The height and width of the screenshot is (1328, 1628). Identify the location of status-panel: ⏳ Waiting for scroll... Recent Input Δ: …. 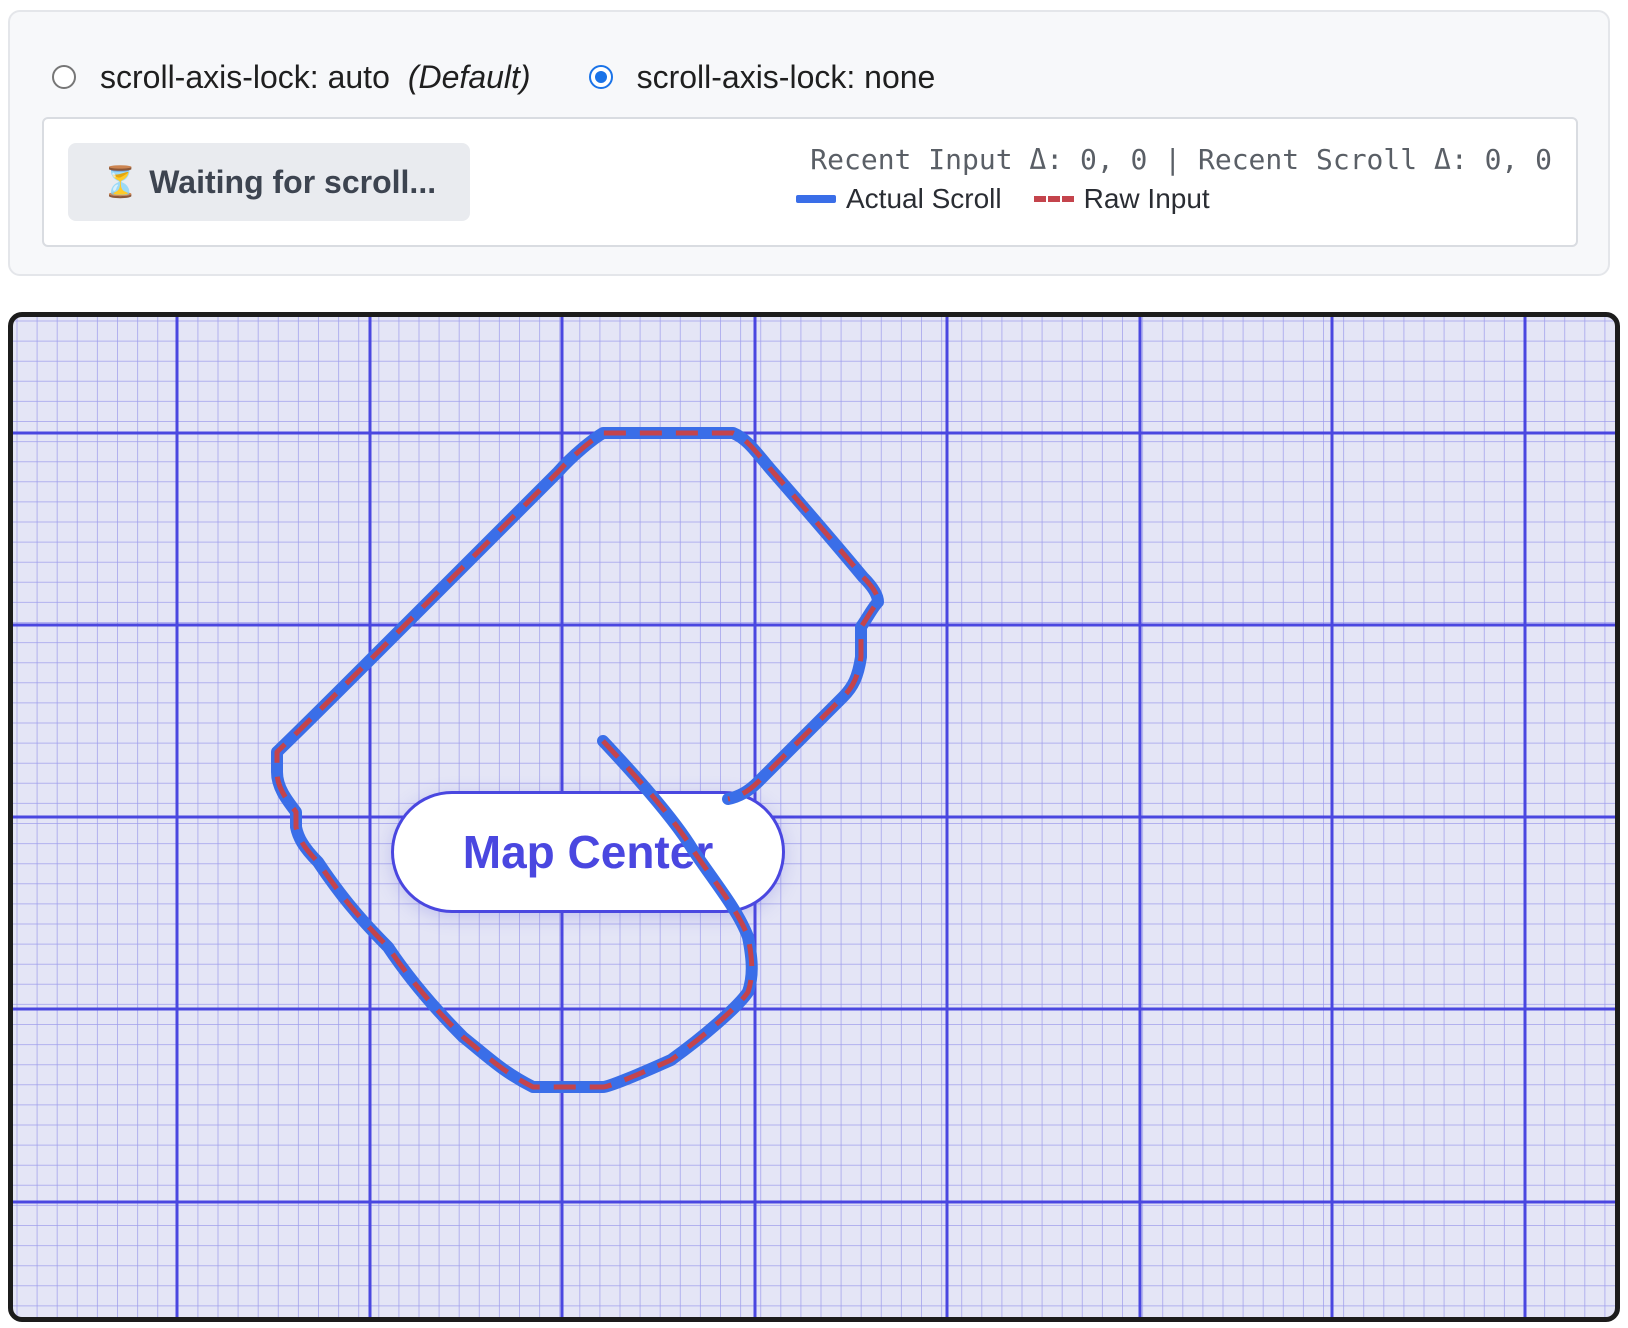
(810, 182).